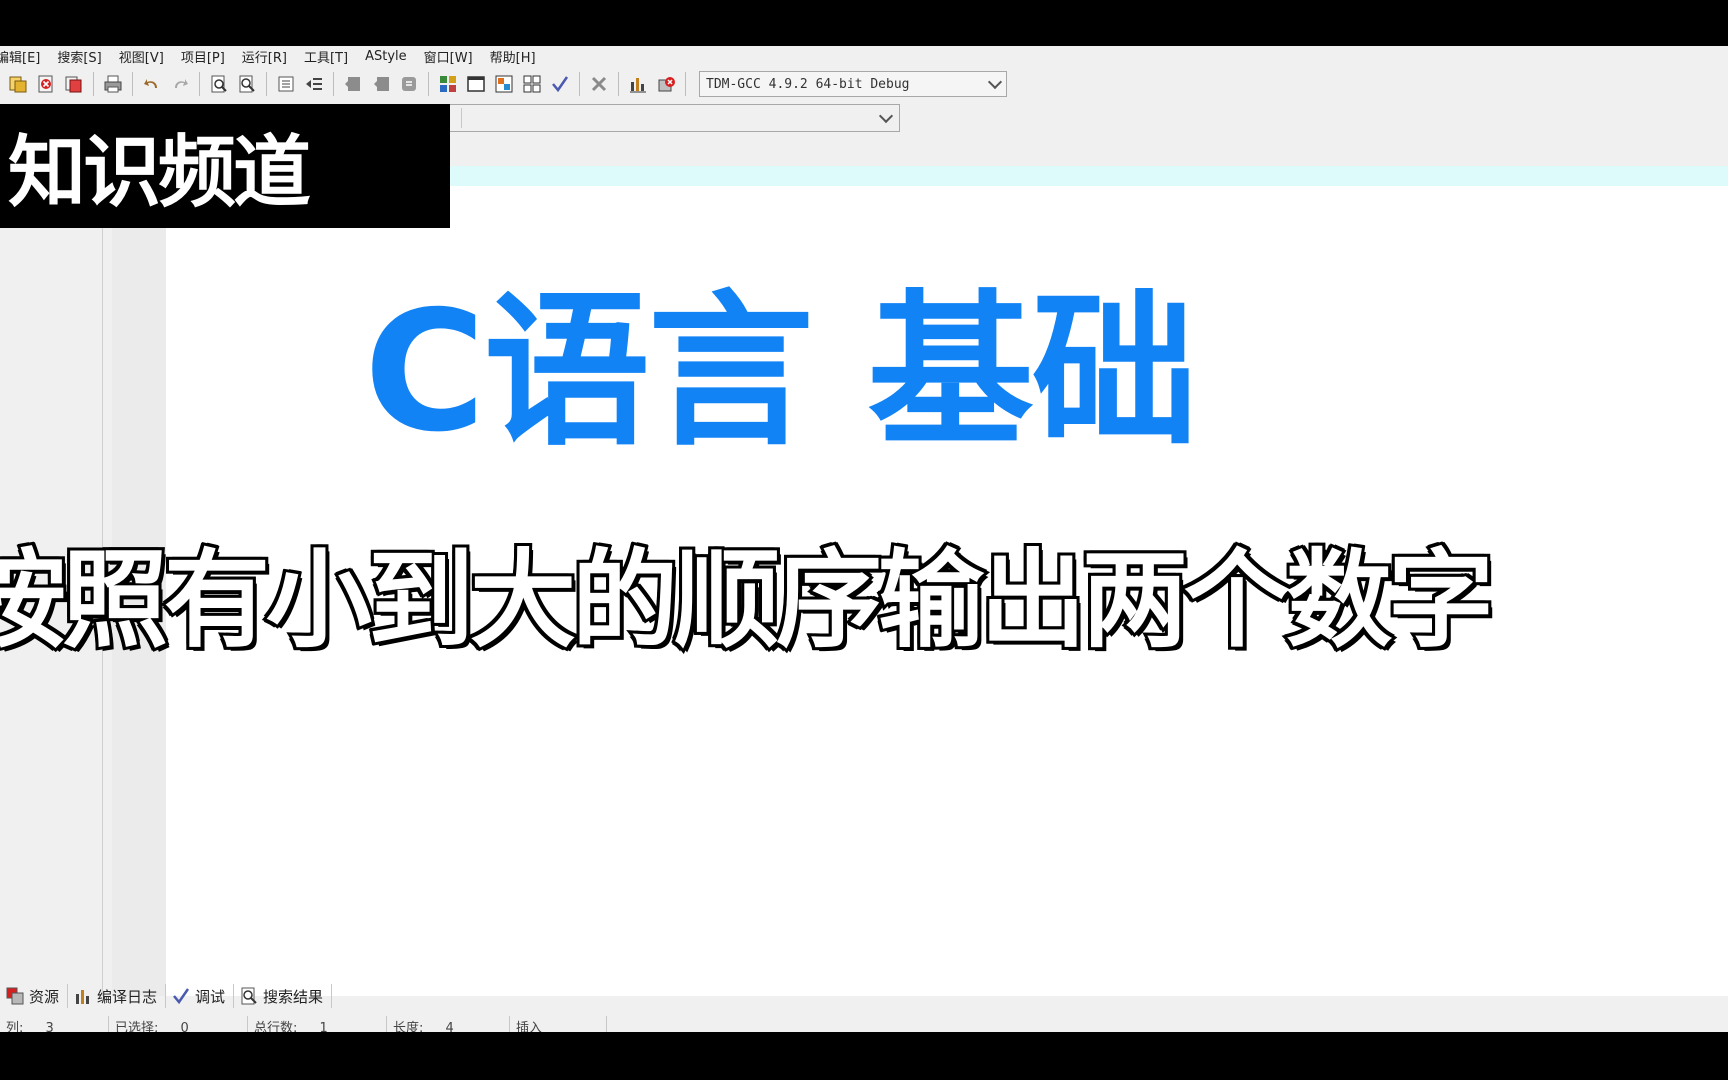 This screenshot has height=1080, width=1728. Describe the element at coordinates (276, 1026) in the screenshot. I see `status-lines-label: 总行数:` at that location.